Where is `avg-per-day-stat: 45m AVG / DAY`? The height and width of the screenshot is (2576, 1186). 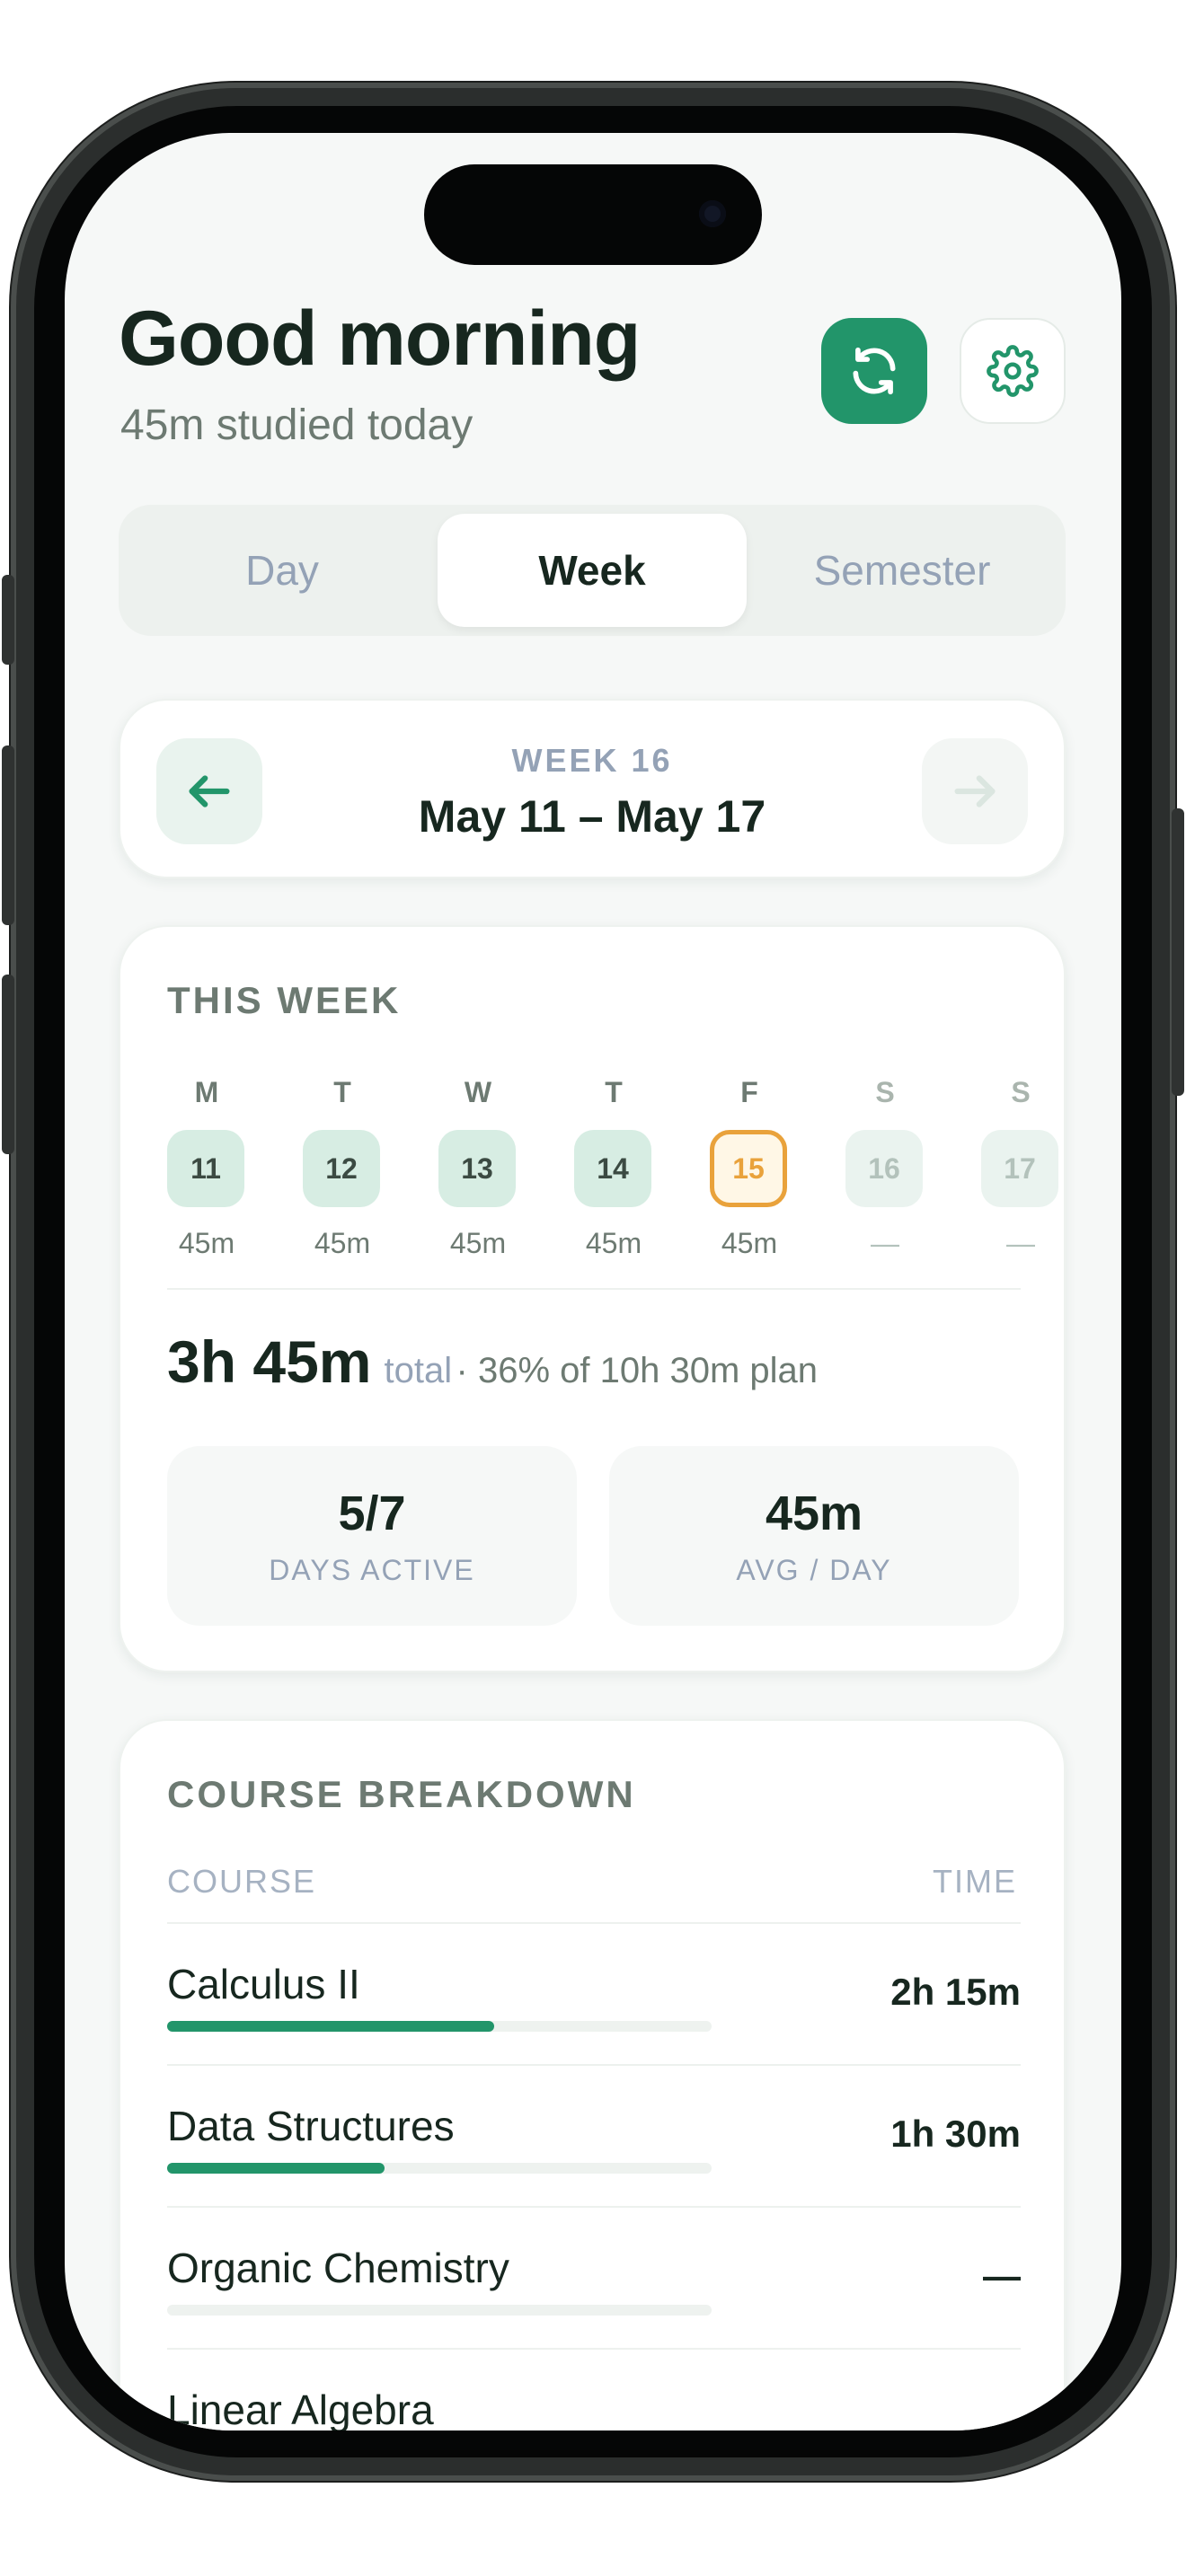 avg-per-day-stat: 45m AVG / DAY is located at coordinates (814, 1536).